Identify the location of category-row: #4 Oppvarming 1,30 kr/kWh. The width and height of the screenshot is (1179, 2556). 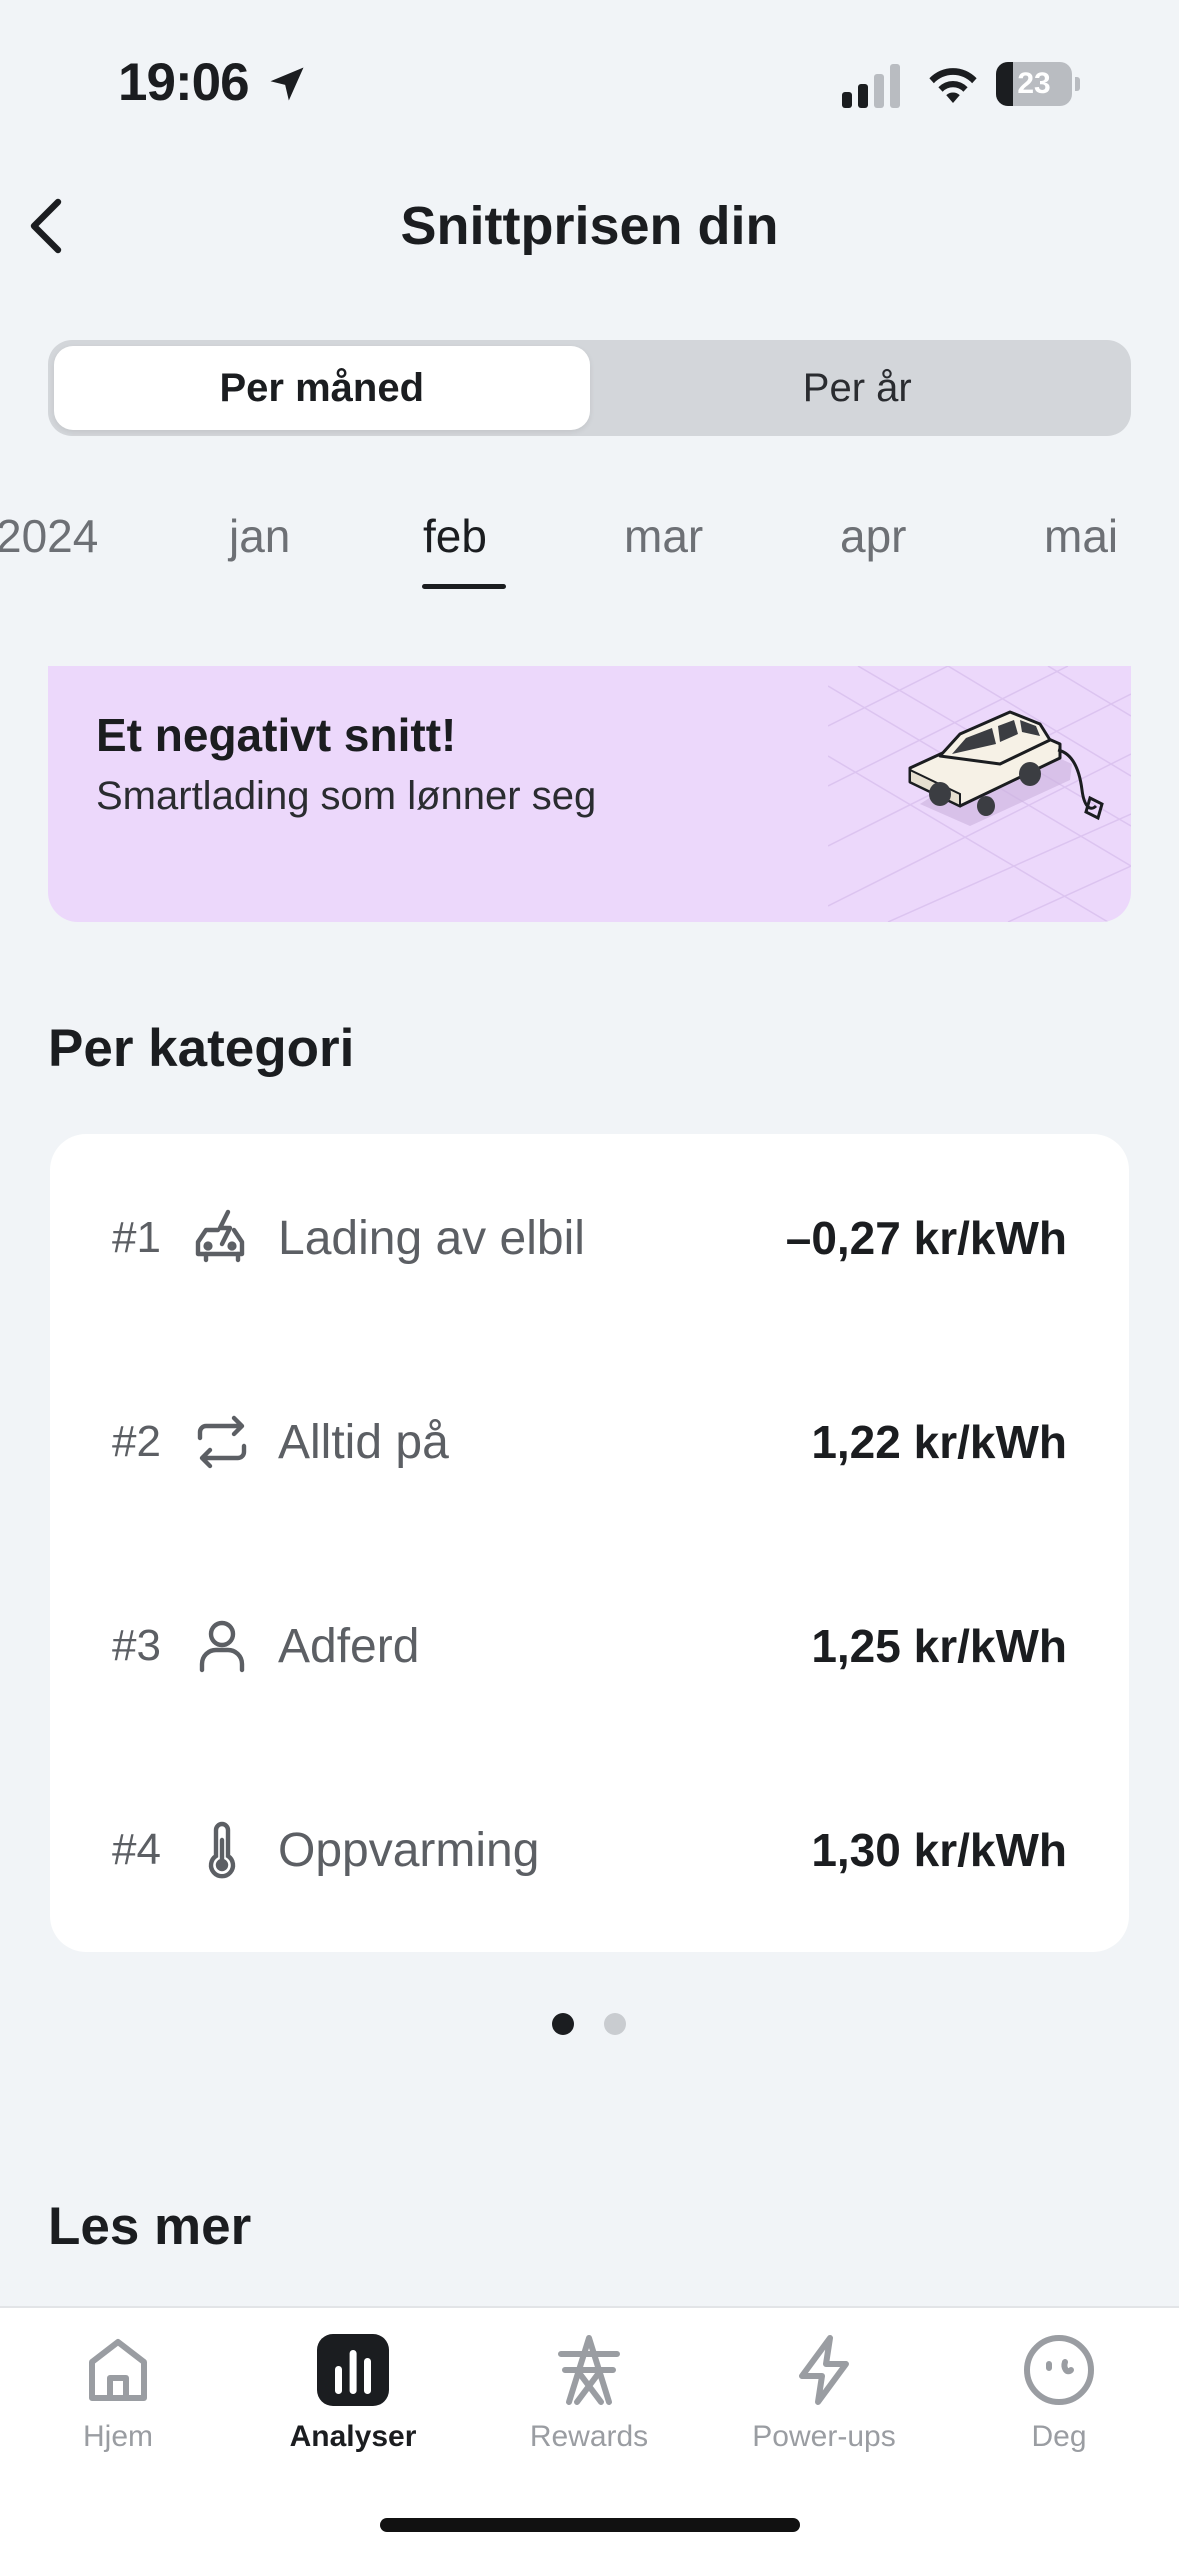
(589, 1850).